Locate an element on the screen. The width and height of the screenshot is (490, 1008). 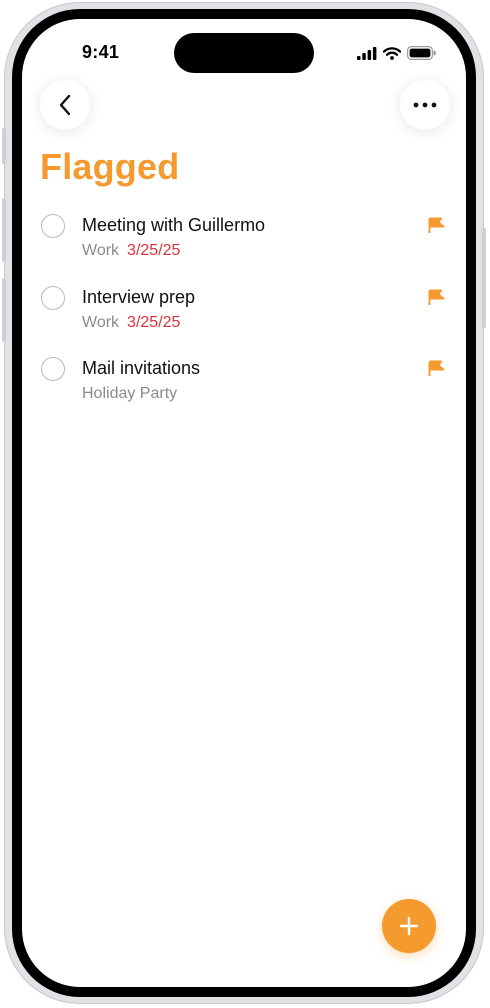
reminder-details: Holiday Party is located at coordinates (129, 394).